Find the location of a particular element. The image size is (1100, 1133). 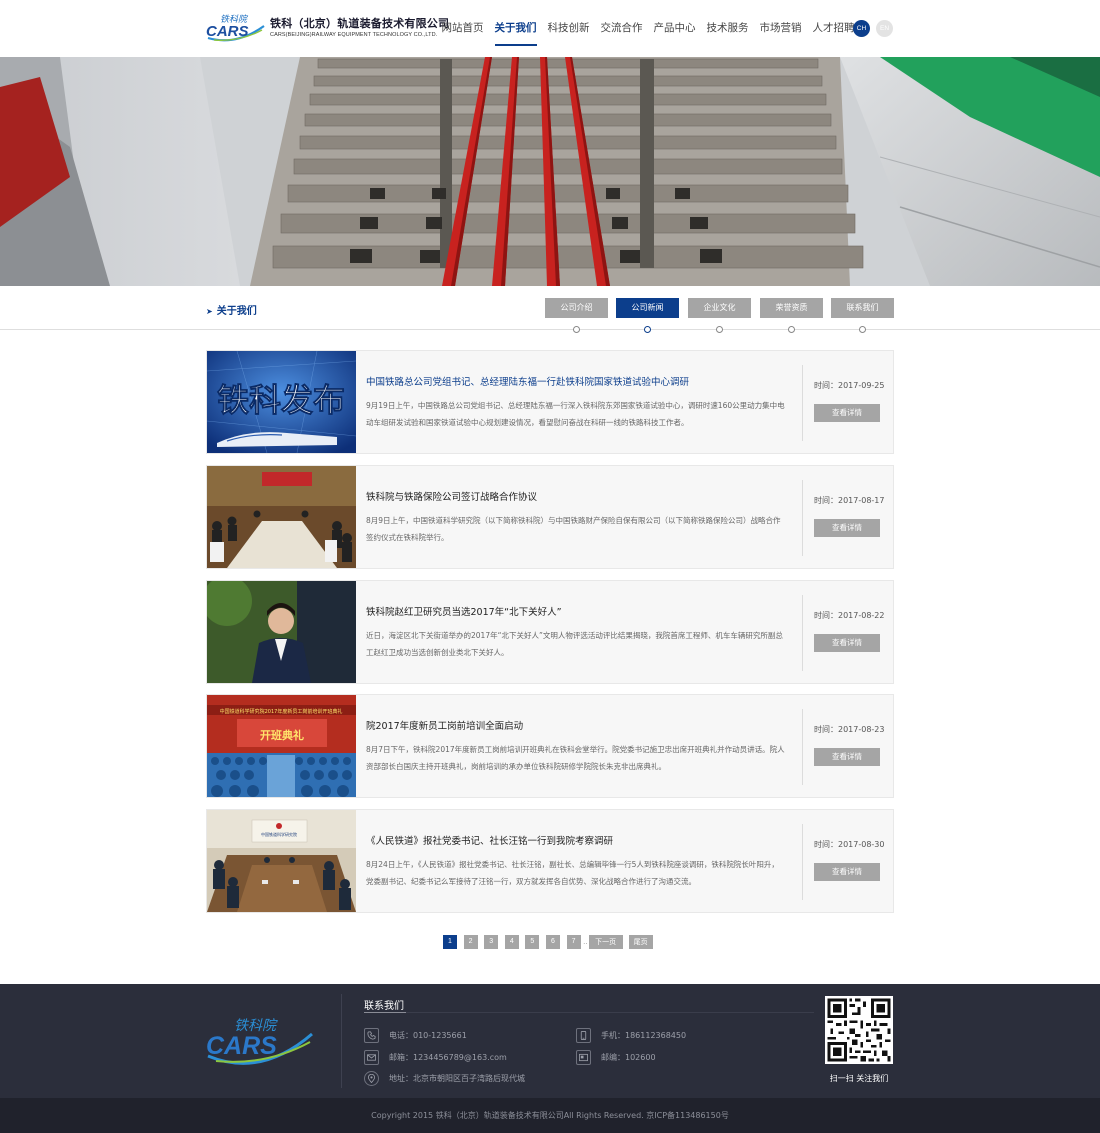

page-button-1: 1 is located at coordinates (450, 942).